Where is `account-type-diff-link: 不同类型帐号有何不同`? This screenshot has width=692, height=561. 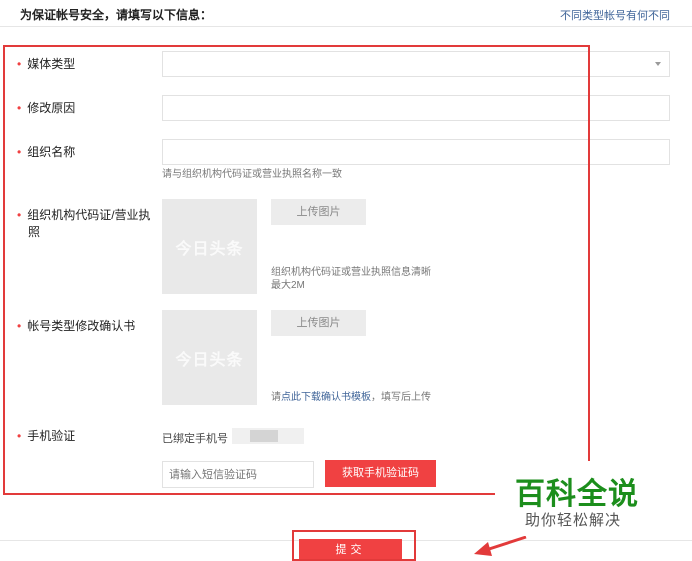 account-type-diff-link: 不同类型帐号有何不同 is located at coordinates (615, 15).